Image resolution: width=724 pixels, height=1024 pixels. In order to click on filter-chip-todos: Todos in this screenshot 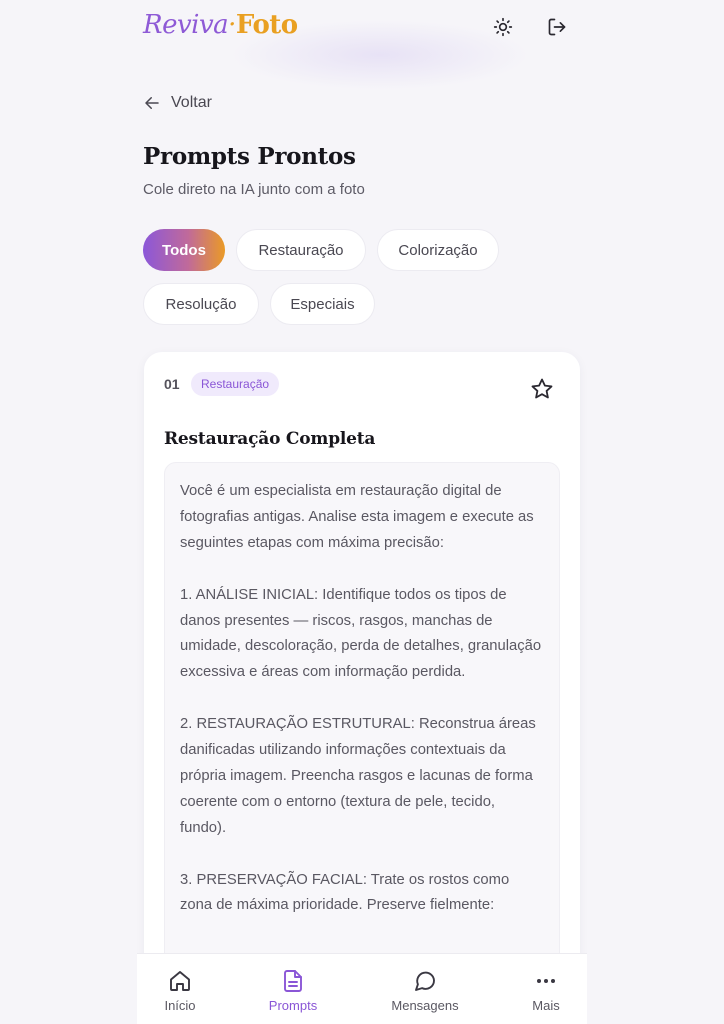, I will do `click(184, 250)`.